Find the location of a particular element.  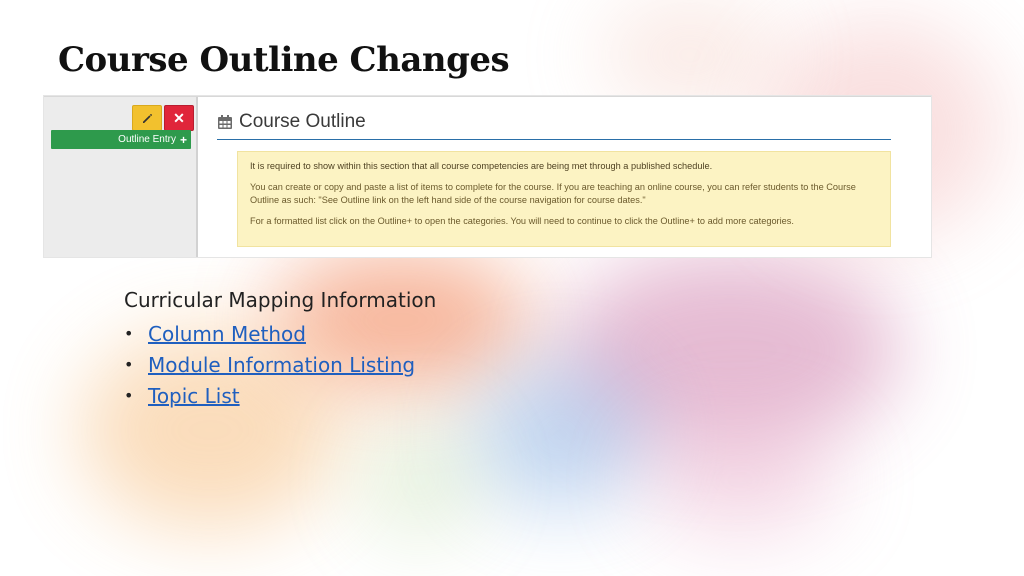

list-item: • Column Method is located at coordinates (280, 333).